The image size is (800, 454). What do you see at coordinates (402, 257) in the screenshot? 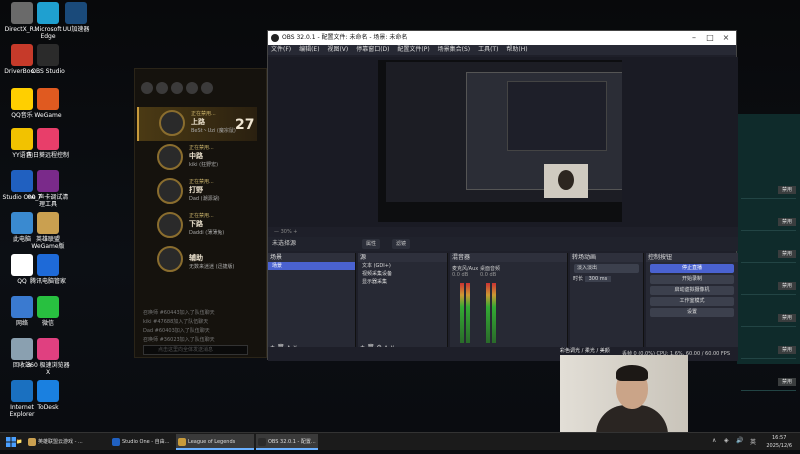
I see `sources-title: 源` at bounding box center [402, 257].